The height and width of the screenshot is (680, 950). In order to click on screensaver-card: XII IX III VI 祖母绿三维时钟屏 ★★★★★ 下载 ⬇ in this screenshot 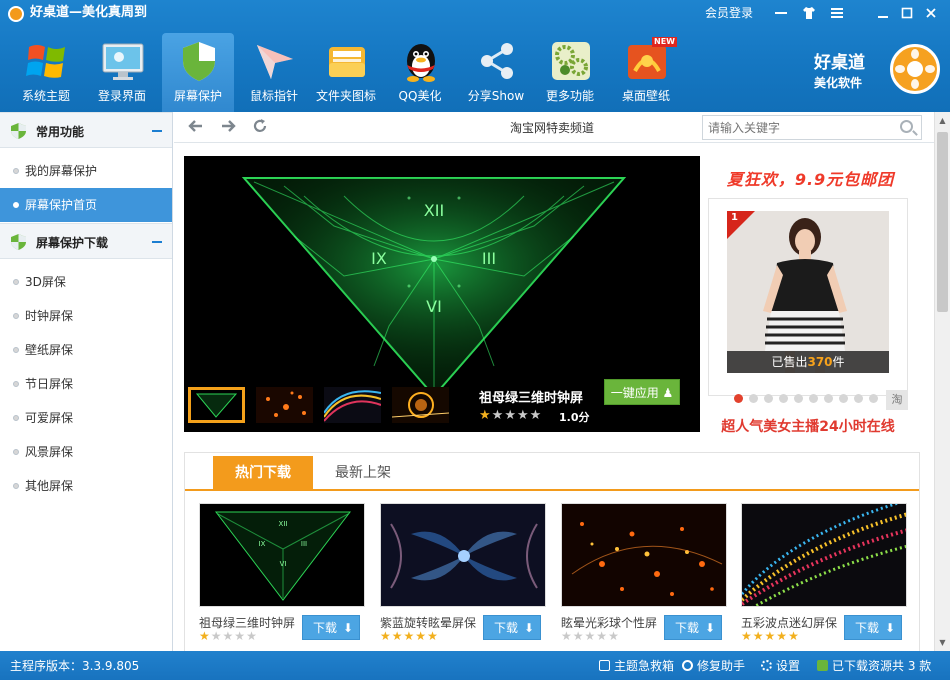, I will do `click(283, 577)`.